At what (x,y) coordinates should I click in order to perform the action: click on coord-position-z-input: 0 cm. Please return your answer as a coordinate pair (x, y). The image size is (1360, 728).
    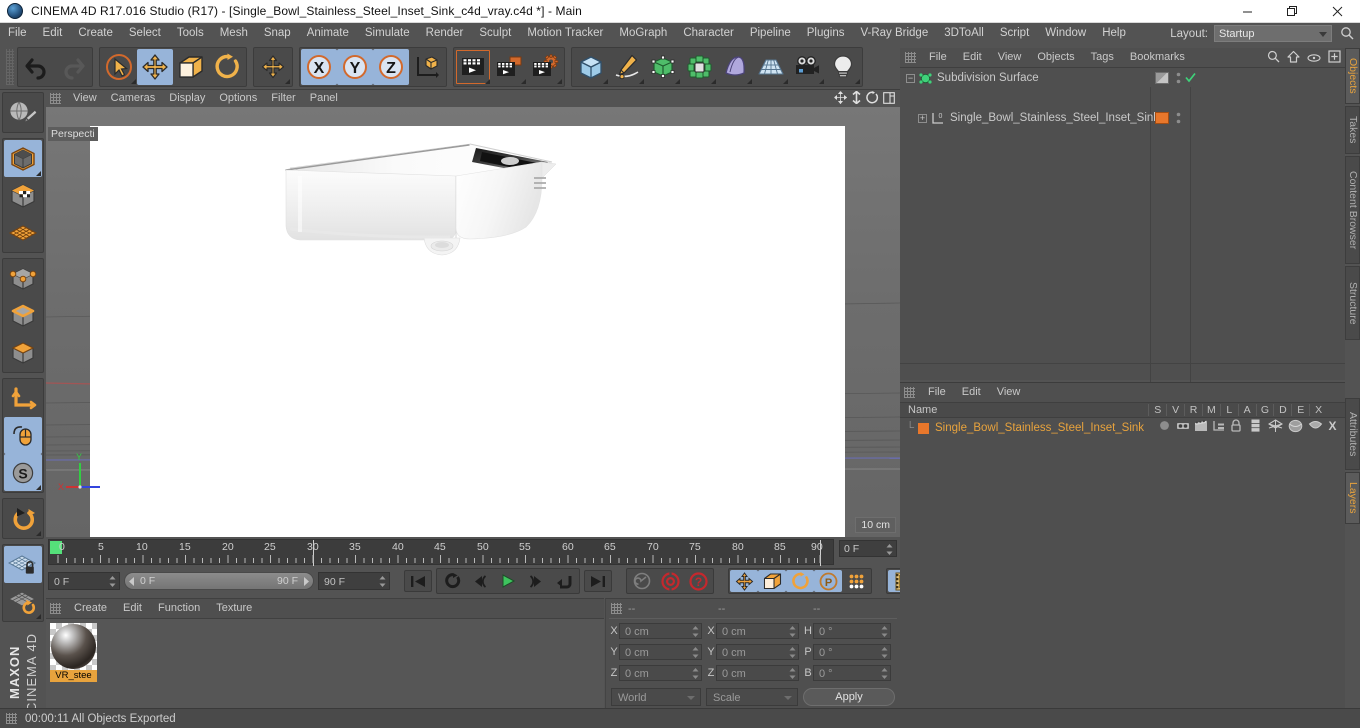
    Looking at the image, I should click on (660, 673).